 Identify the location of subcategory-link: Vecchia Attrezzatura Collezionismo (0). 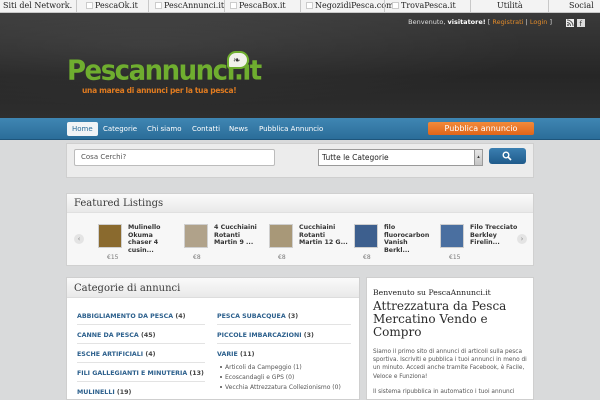
(280, 387).